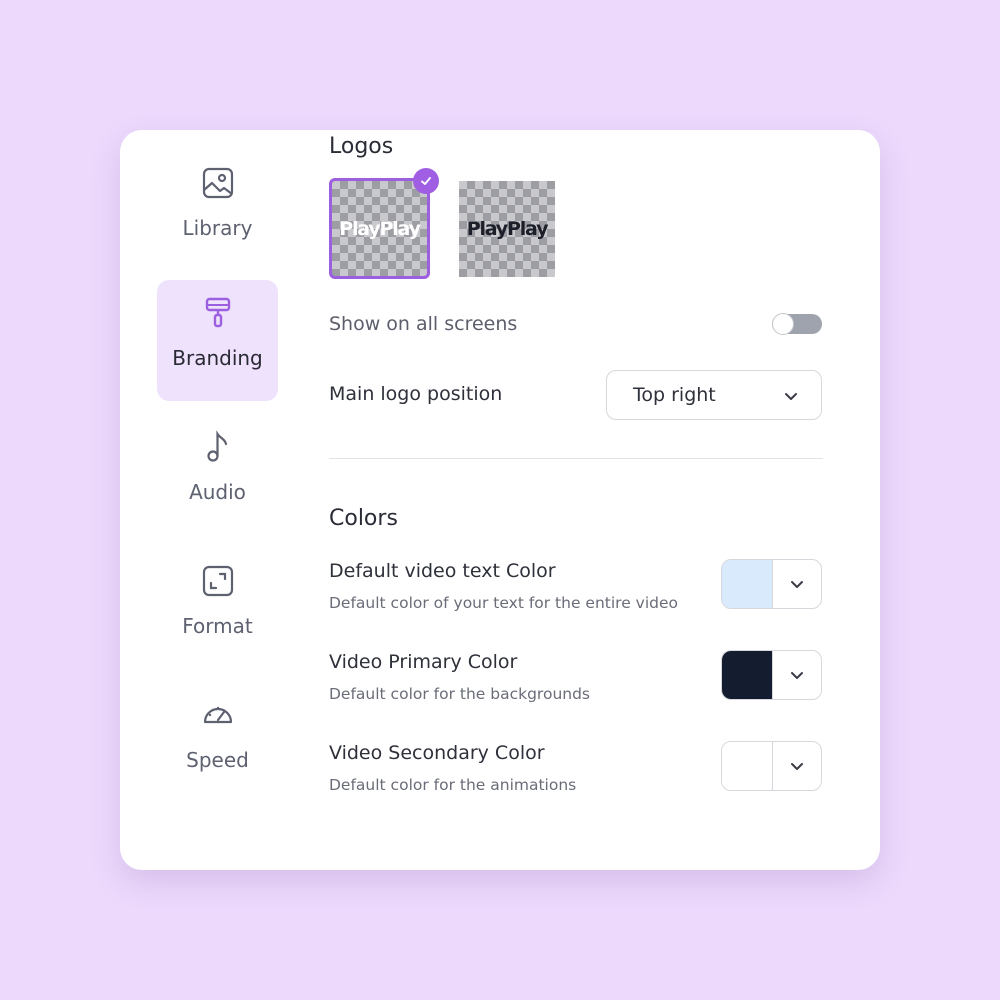 This screenshot has width=1000, height=1000. I want to click on text-color-picker, so click(771, 584).